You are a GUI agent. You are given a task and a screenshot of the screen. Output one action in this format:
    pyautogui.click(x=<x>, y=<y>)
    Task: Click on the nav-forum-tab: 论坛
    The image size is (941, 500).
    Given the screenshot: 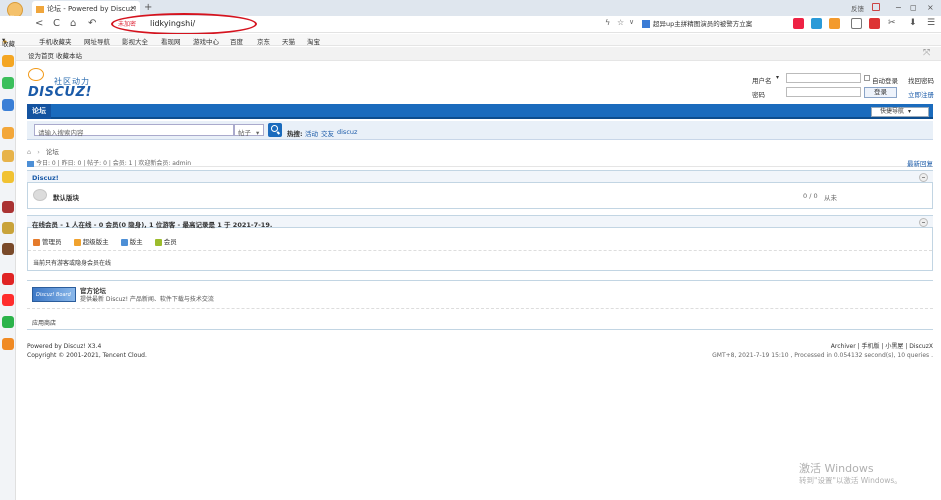 What is the action you would take?
    pyautogui.click(x=39, y=111)
    